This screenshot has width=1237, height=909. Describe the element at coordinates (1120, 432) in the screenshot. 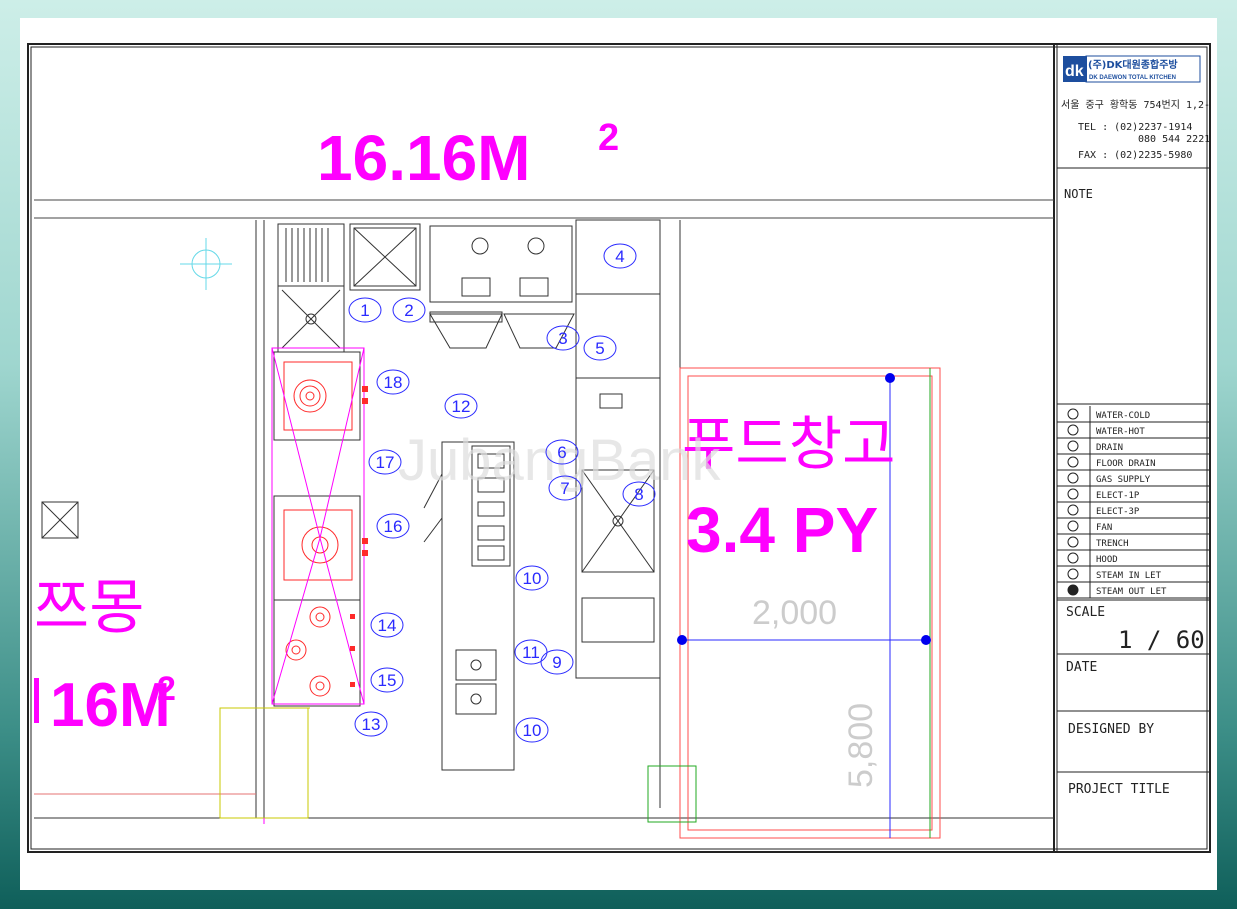

I see `legend-label: WATER-HOT` at that location.